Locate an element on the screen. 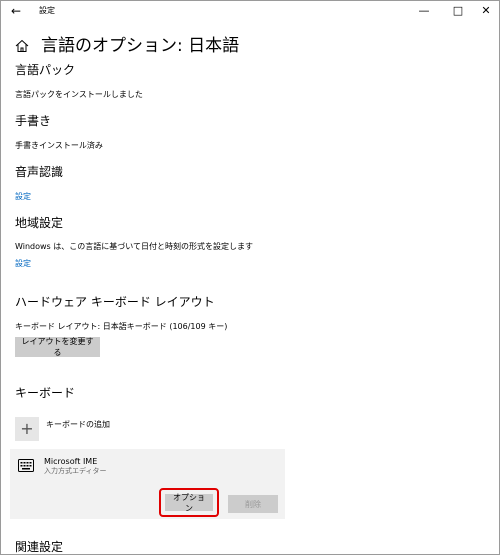  speech-heading: 音声認識 is located at coordinates (39, 172).